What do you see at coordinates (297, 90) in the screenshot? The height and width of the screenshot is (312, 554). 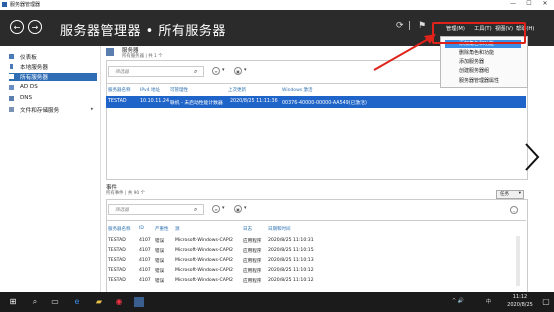 I see `col-windows-activation: Windows 激活` at bounding box center [297, 90].